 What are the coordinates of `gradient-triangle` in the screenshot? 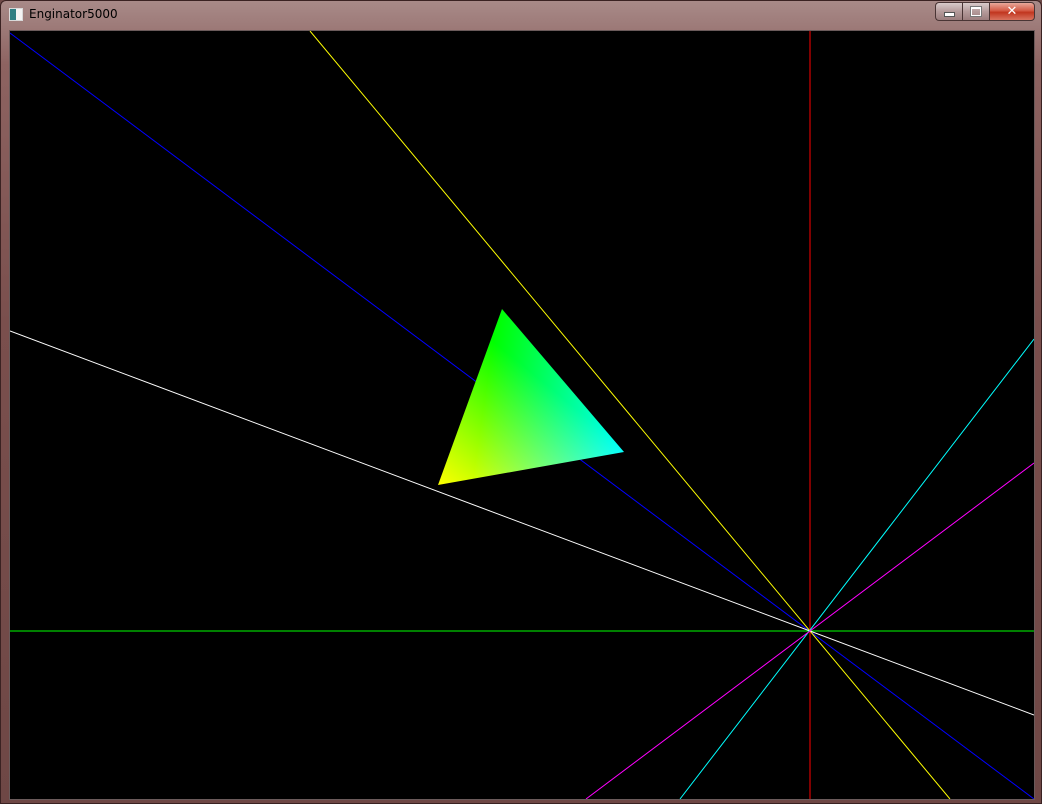 It's located at (531, 397).